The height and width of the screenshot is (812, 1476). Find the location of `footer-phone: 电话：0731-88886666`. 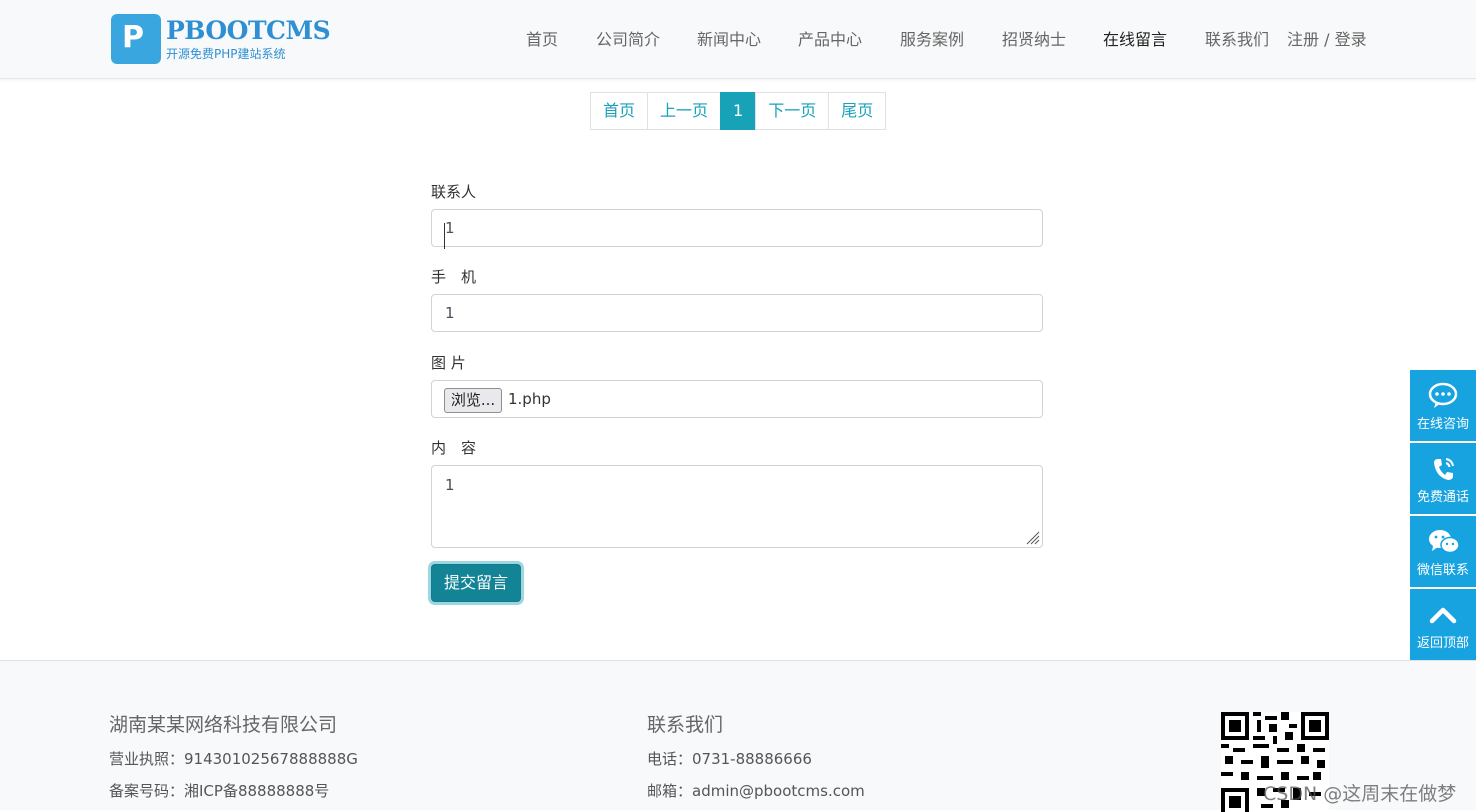

footer-phone: 电话：0731-88886666 is located at coordinates (729, 759).